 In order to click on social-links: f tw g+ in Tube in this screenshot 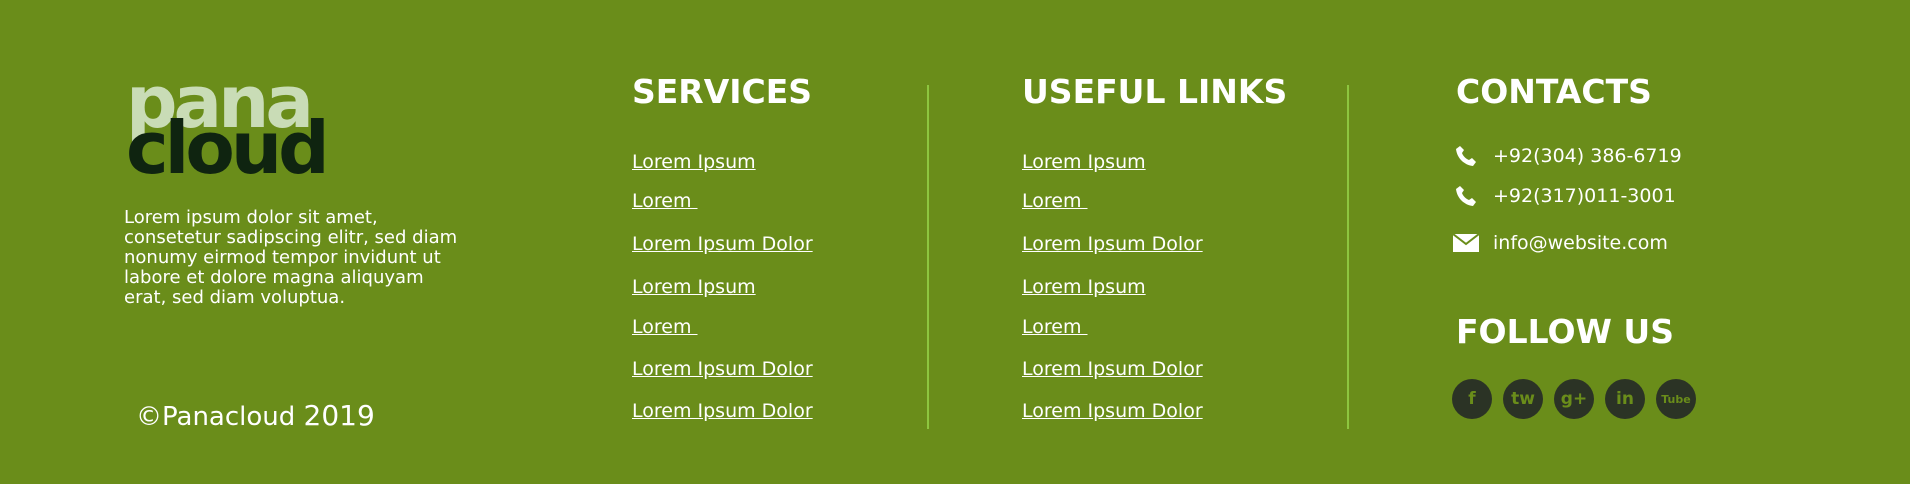, I will do `click(1579, 399)`.